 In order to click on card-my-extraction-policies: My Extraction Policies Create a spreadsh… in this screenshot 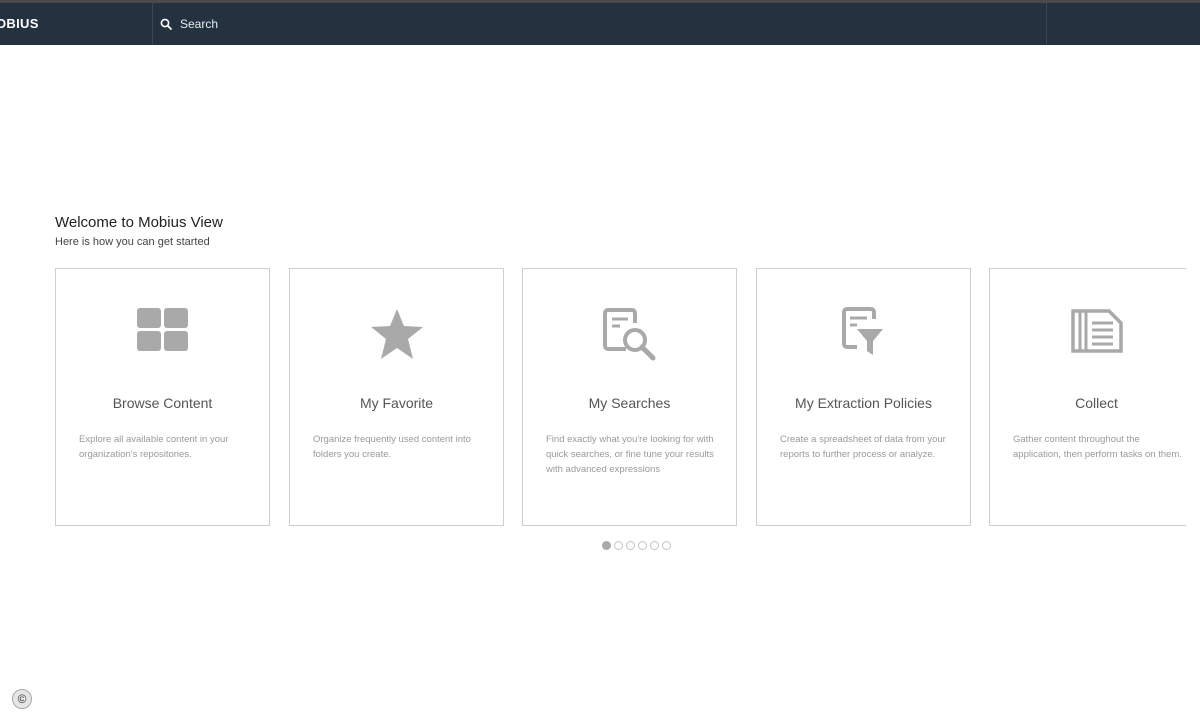, I will do `click(863, 397)`.